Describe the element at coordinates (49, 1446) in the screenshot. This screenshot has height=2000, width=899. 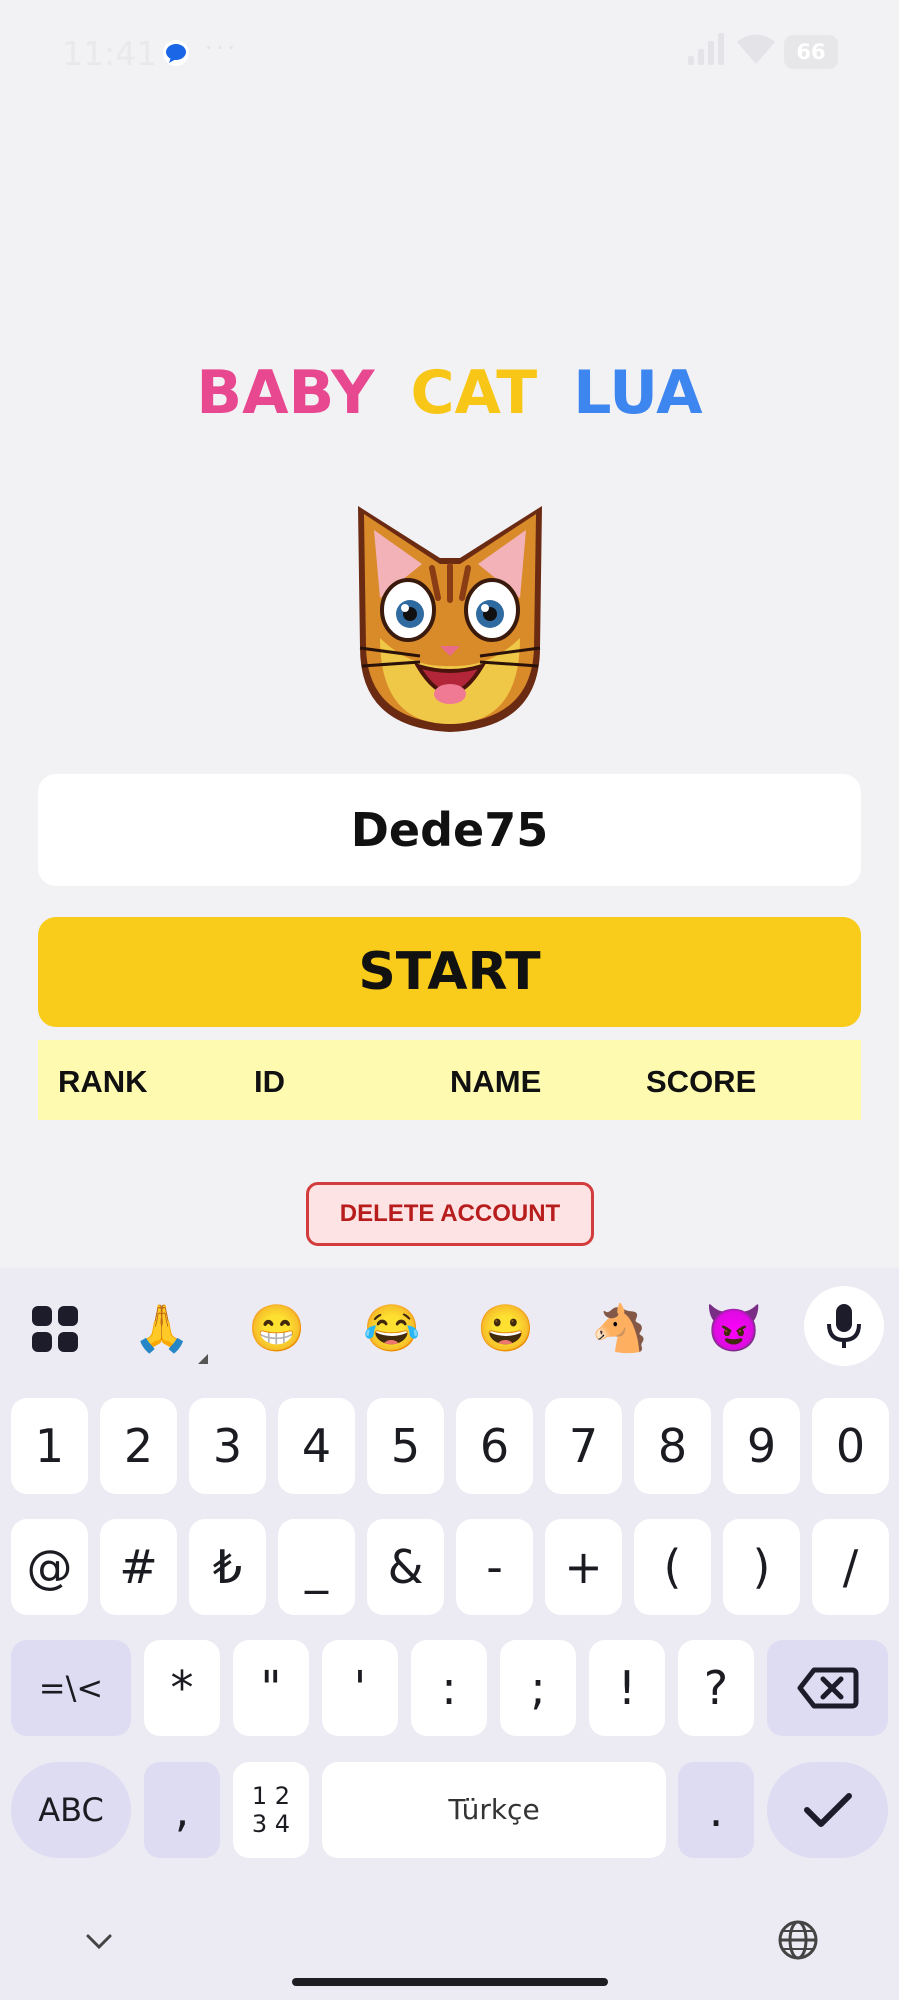
I see `key-1: 1` at that location.